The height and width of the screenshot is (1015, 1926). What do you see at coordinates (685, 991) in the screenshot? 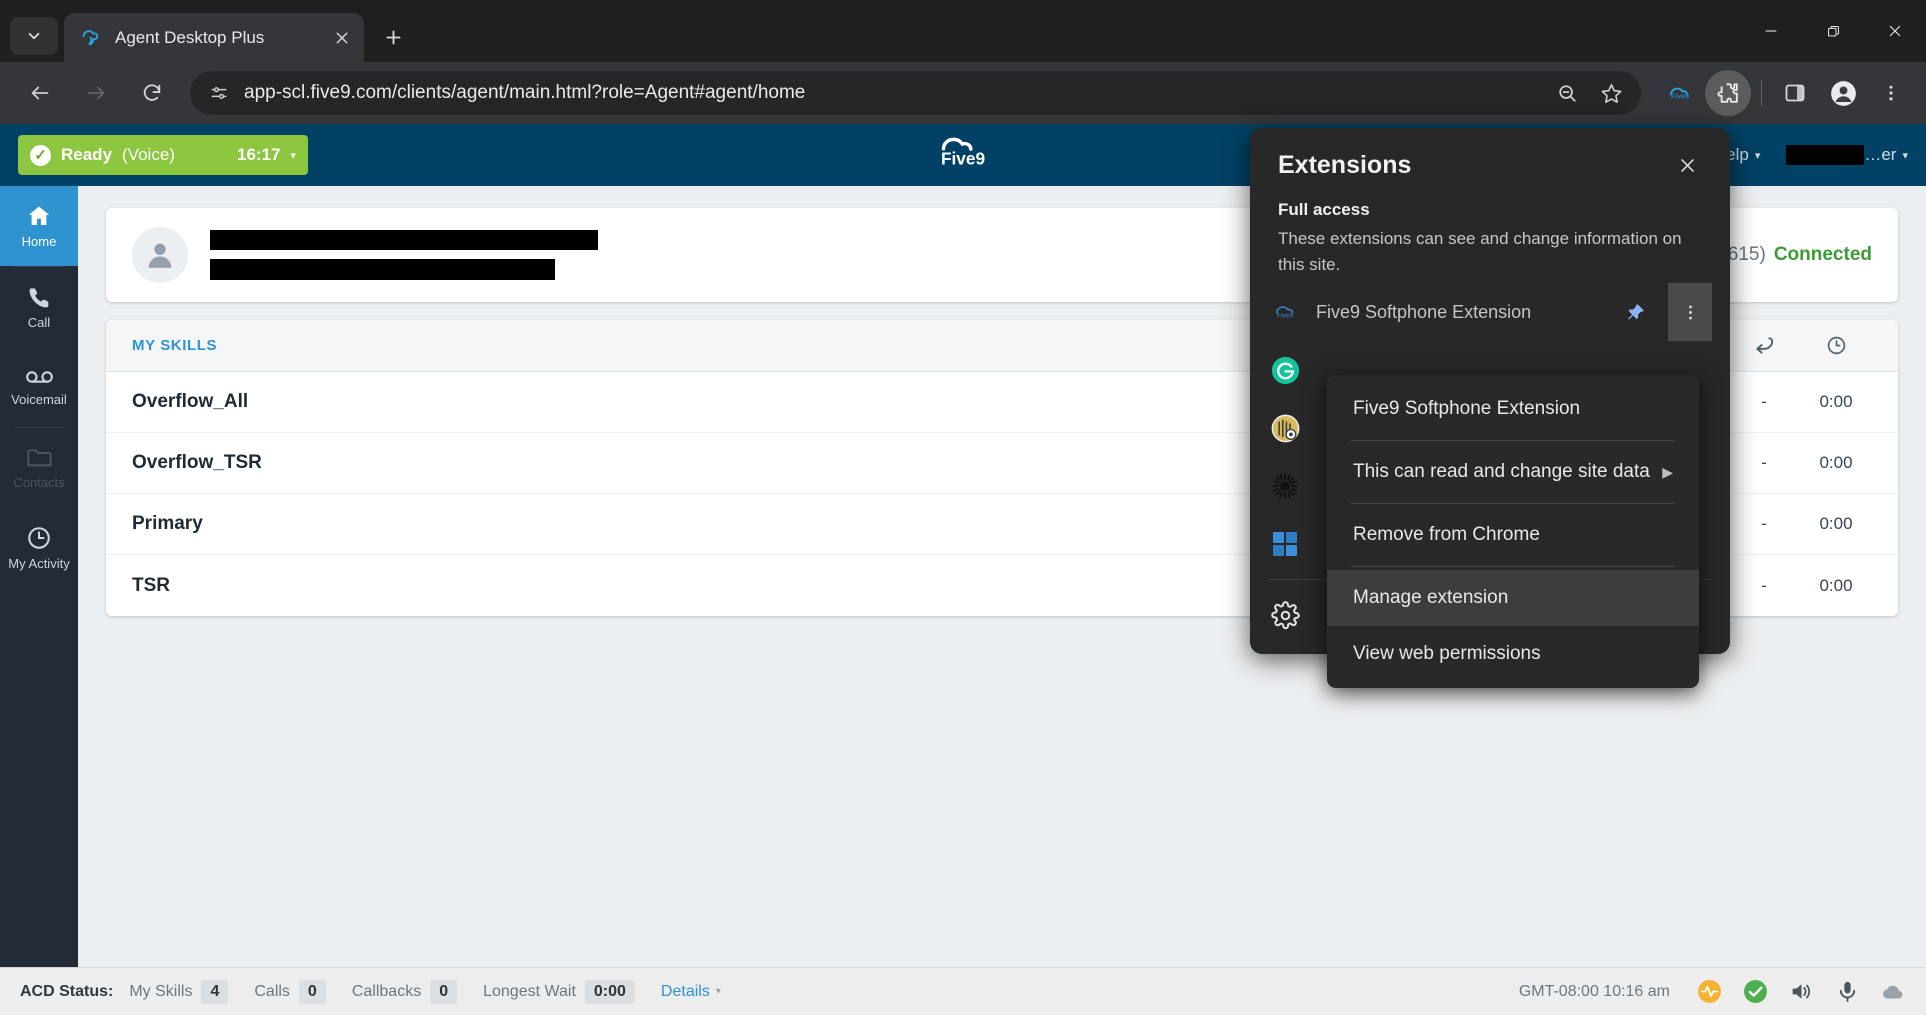
I see `details-label: Details` at bounding box center [685, 991].